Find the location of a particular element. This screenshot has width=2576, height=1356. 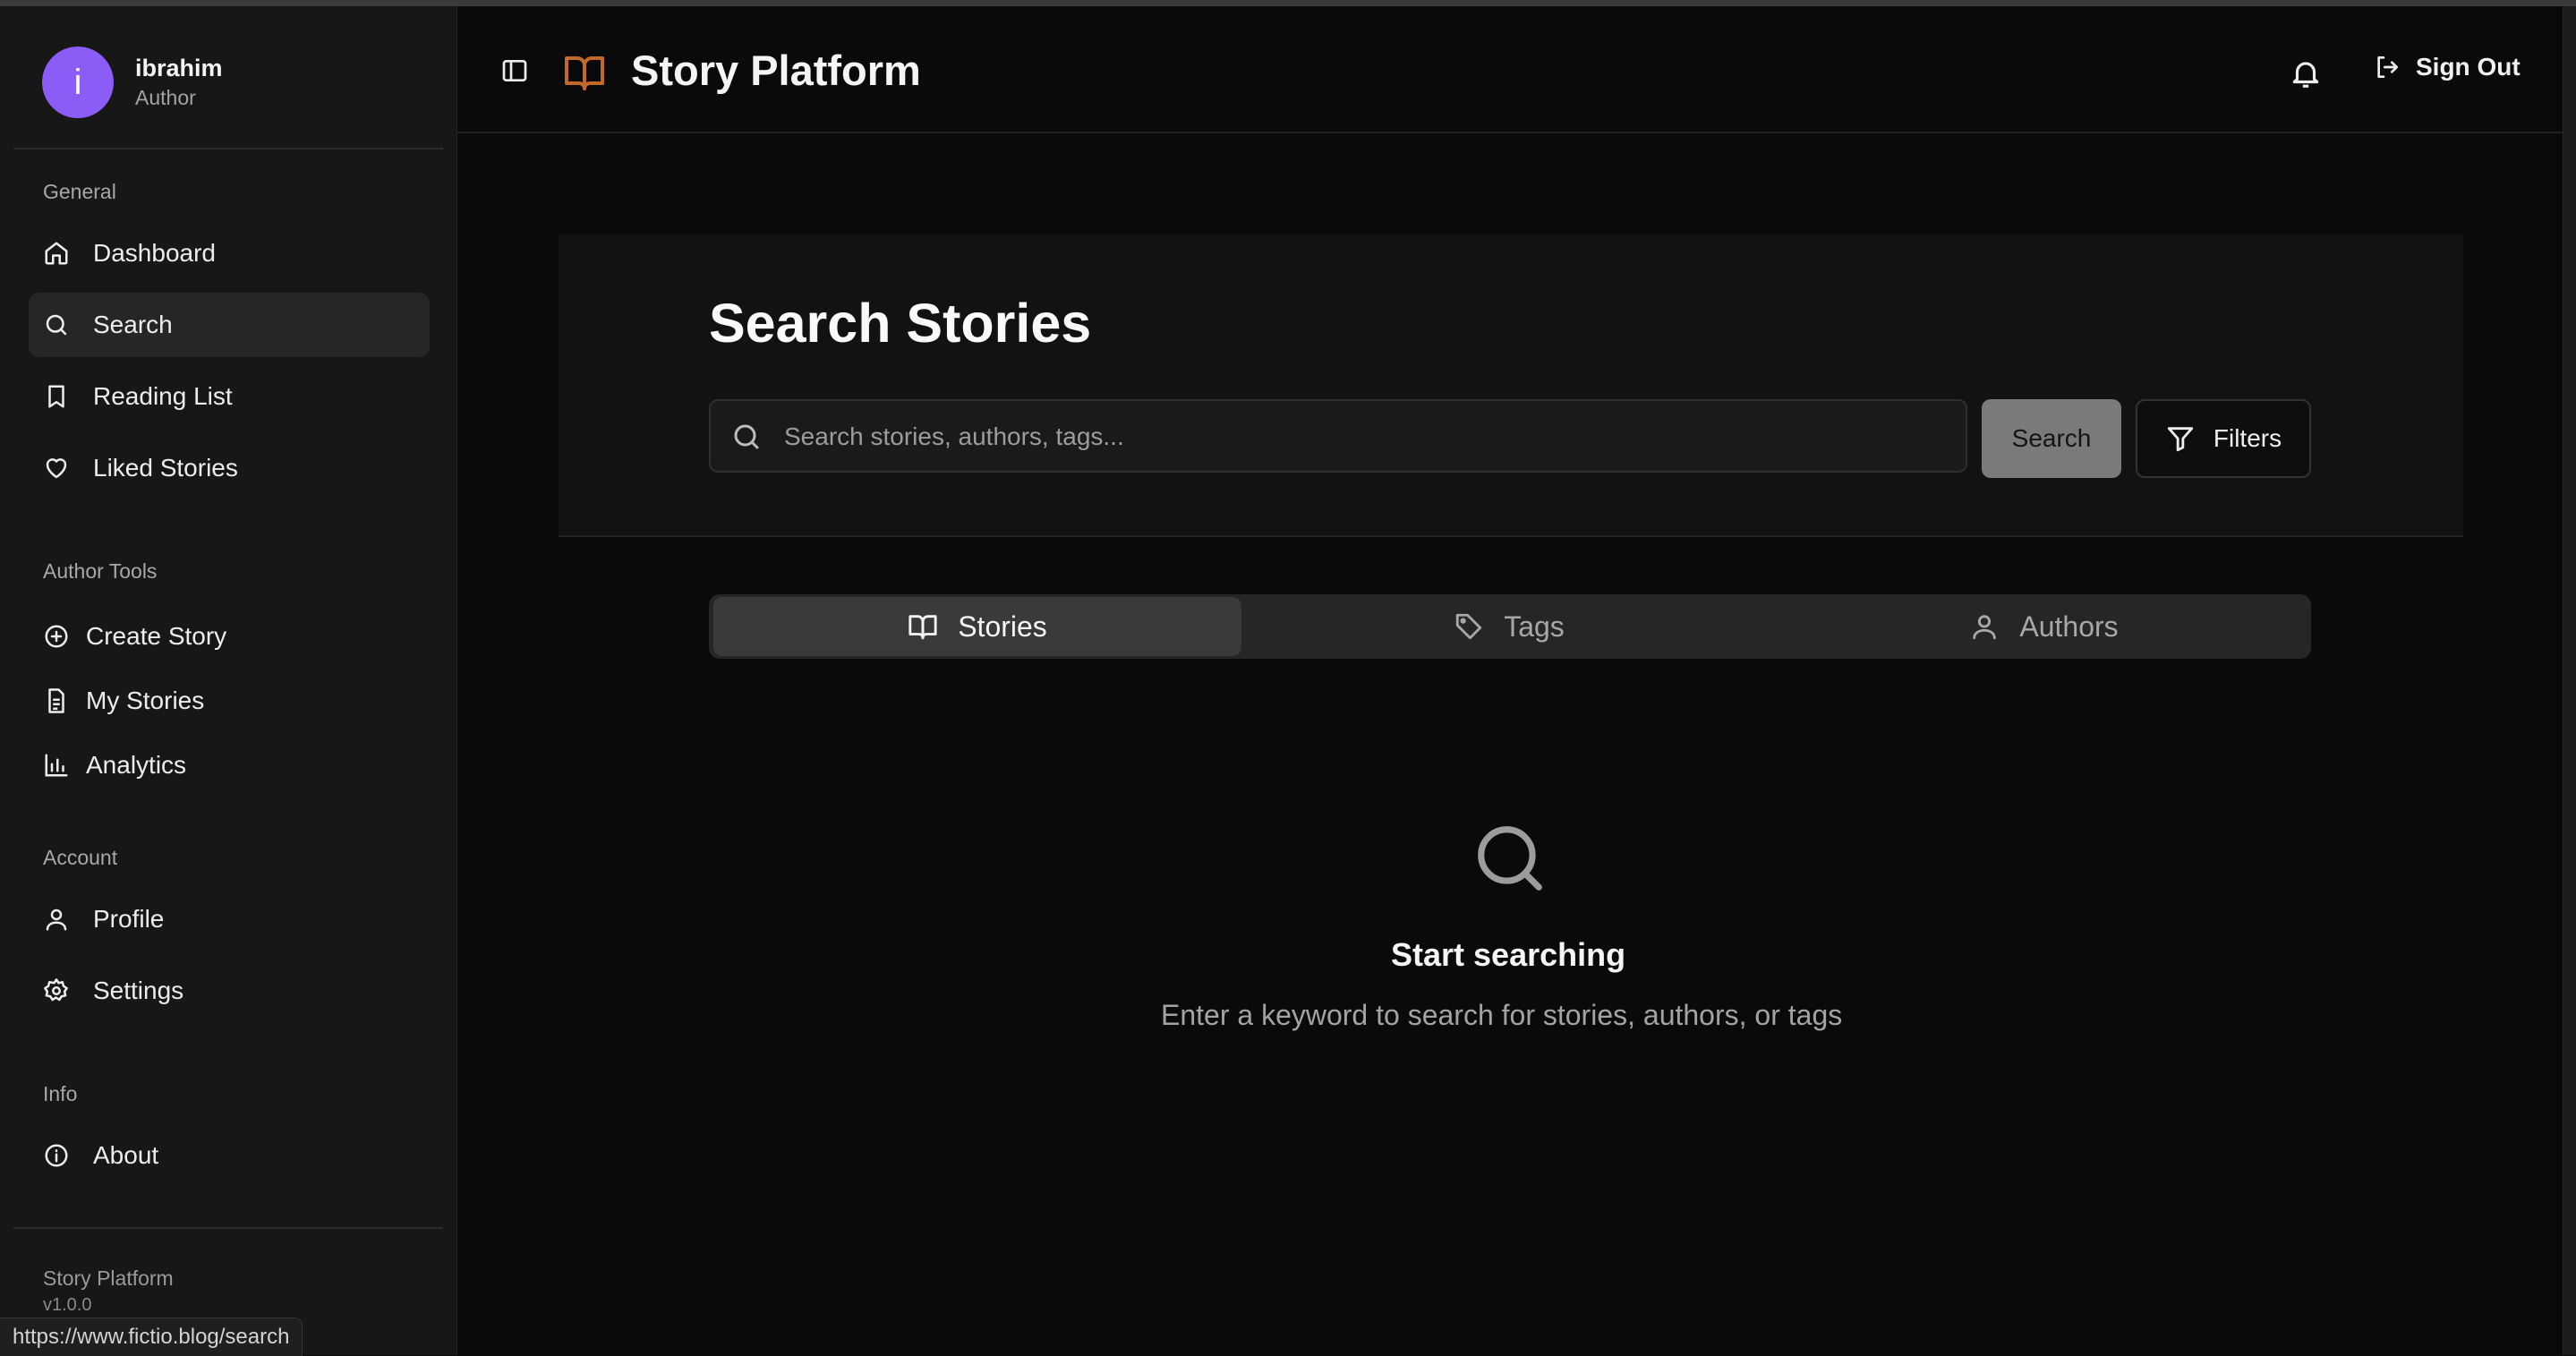

sidebar-item-dashboard: Dashboard is located at coordinates (229, 254).